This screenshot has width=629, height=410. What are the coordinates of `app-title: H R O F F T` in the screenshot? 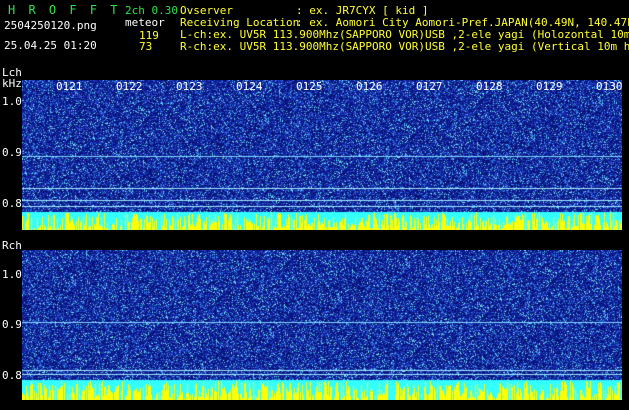 It's located at (64, 10).